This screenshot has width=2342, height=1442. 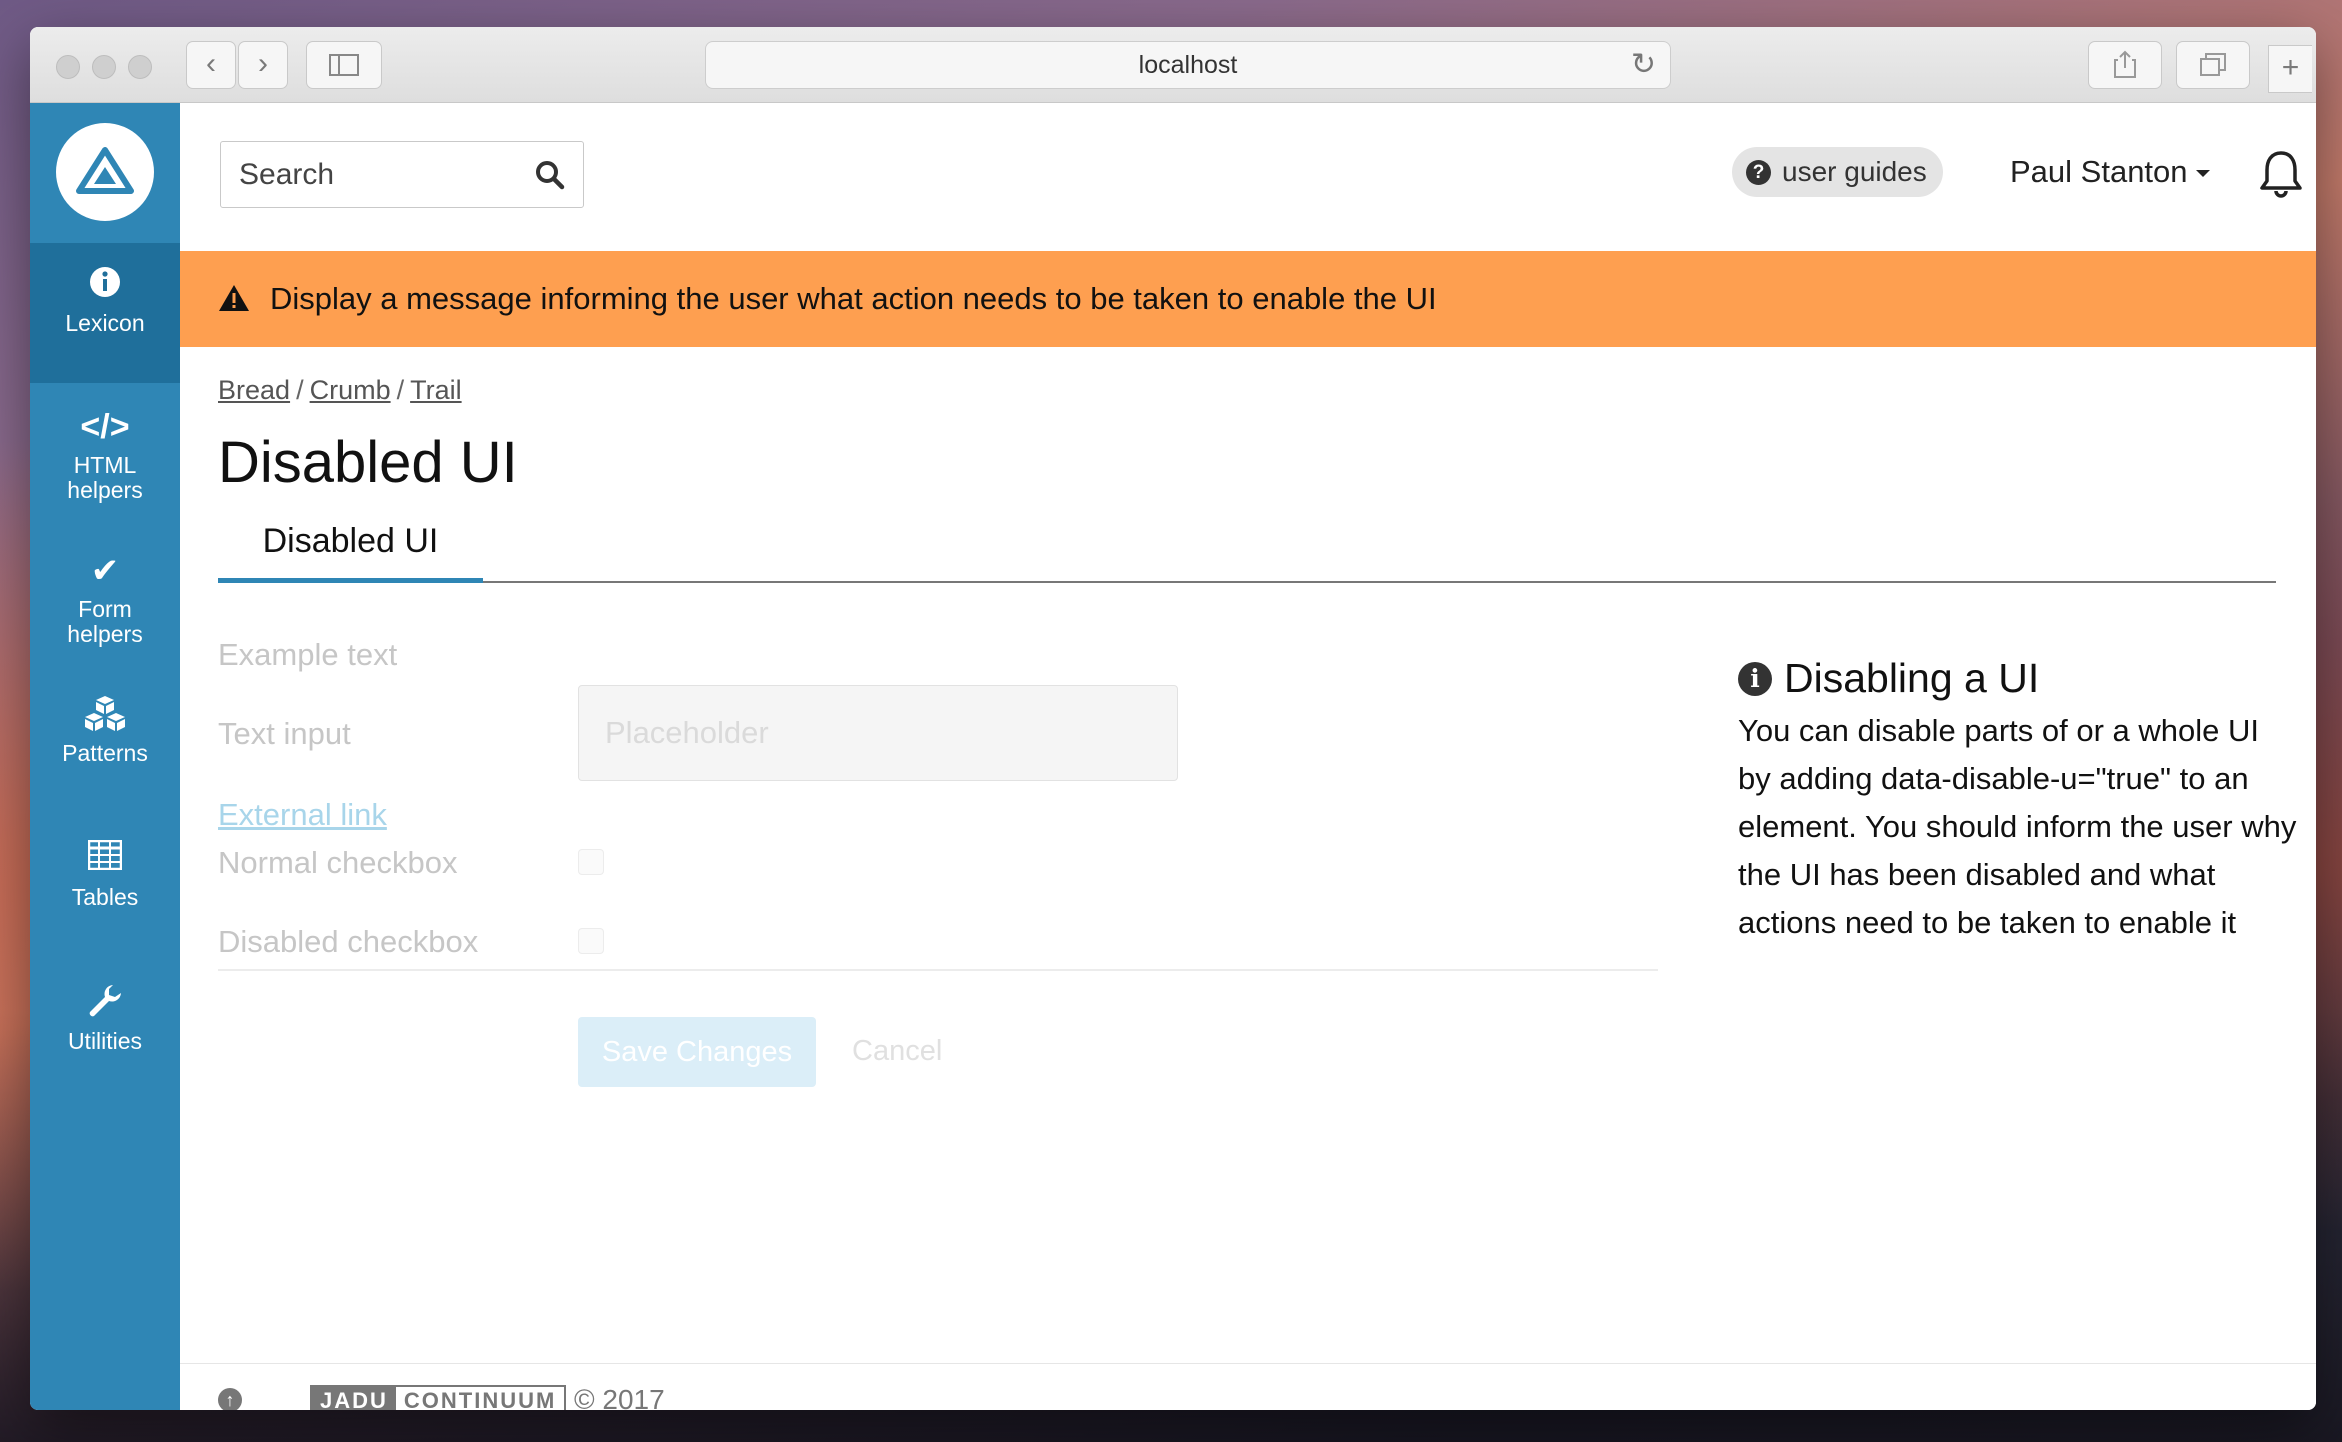 I want to click on sidebar-icon, so click(x=344, y=65).